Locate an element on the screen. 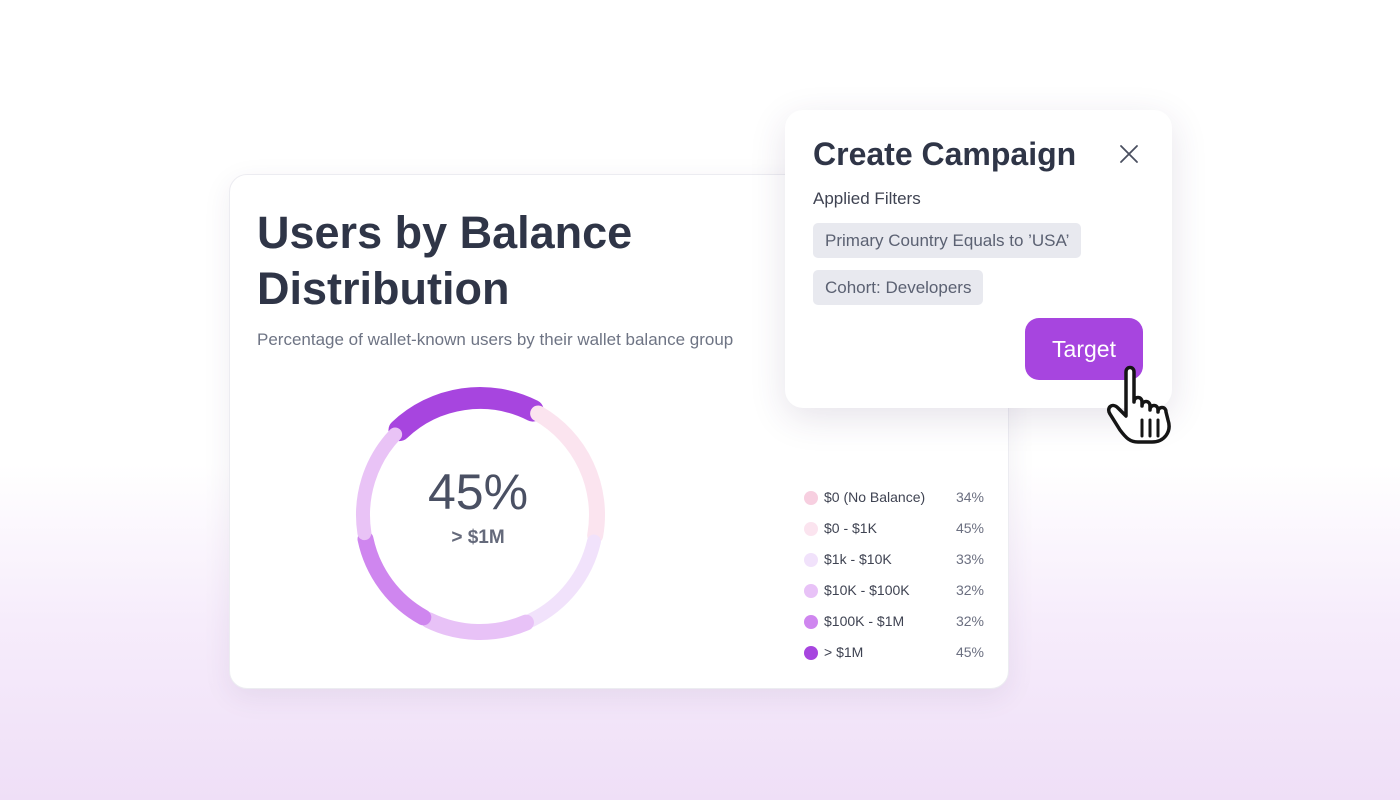  legend-item: $100K - $1M 32% is located at coordinates (894, 626).